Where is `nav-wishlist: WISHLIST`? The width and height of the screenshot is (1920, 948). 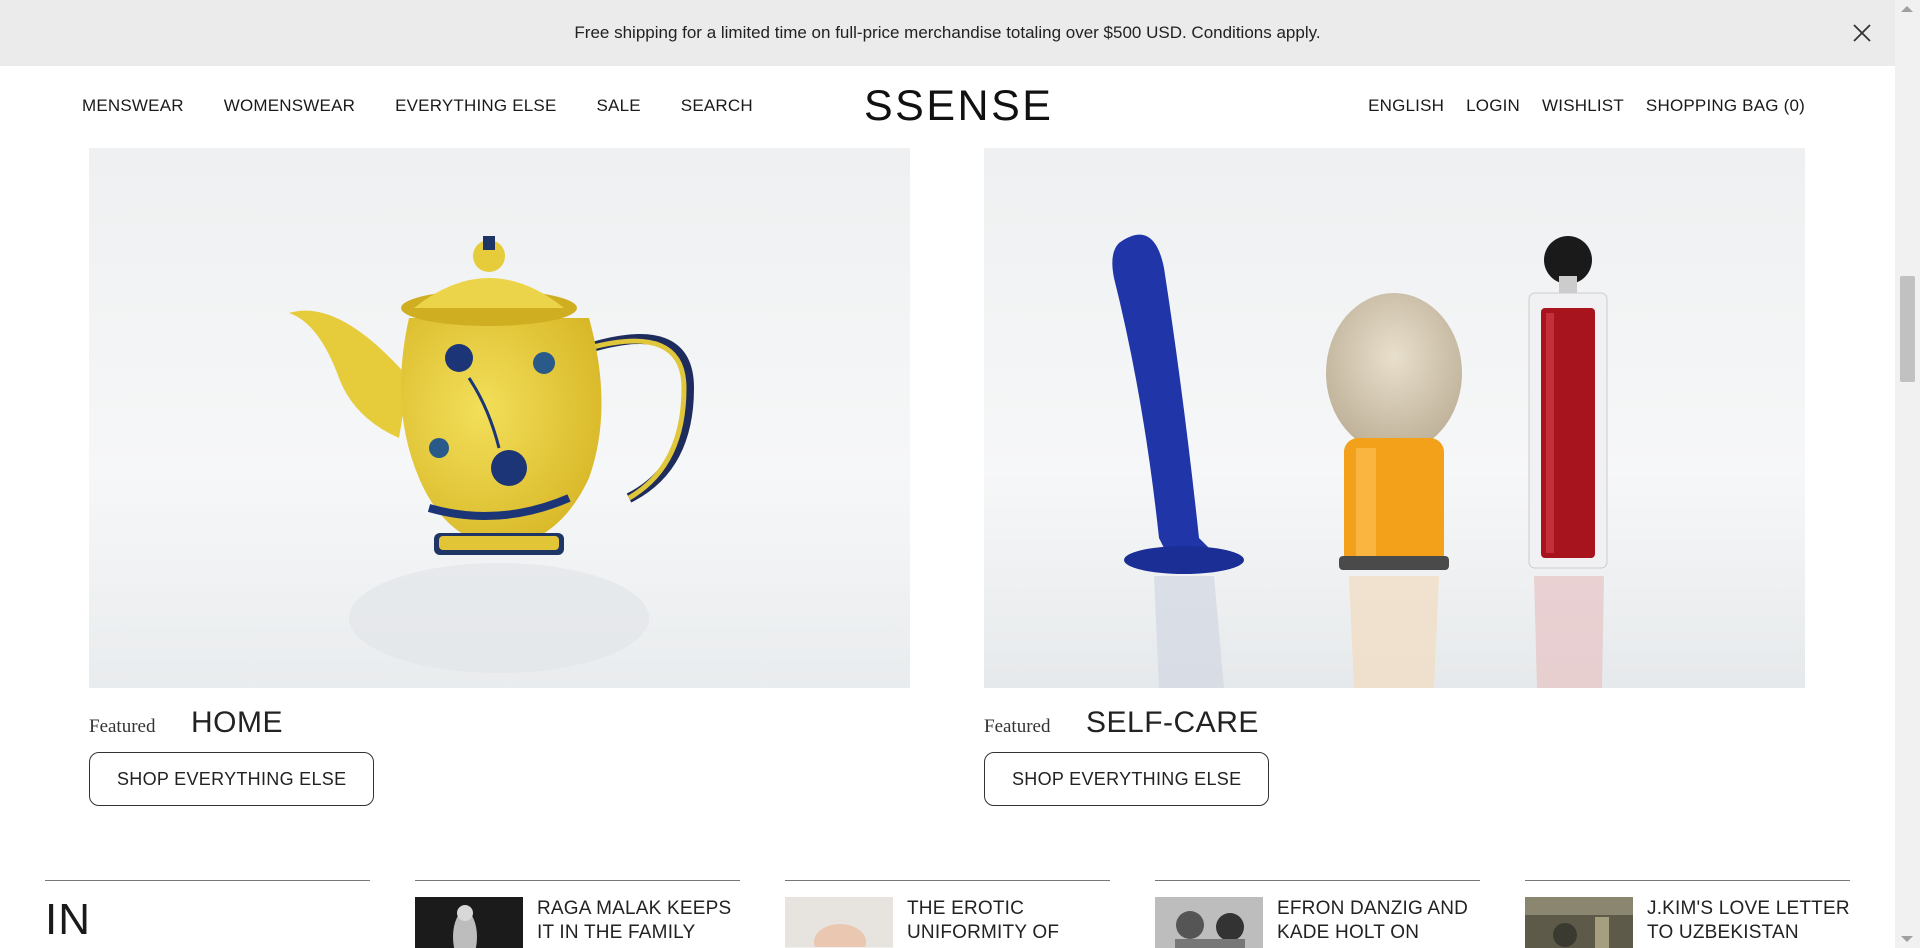
nav-wishlist: WISHLIST is located at coordinates (1583, 106).